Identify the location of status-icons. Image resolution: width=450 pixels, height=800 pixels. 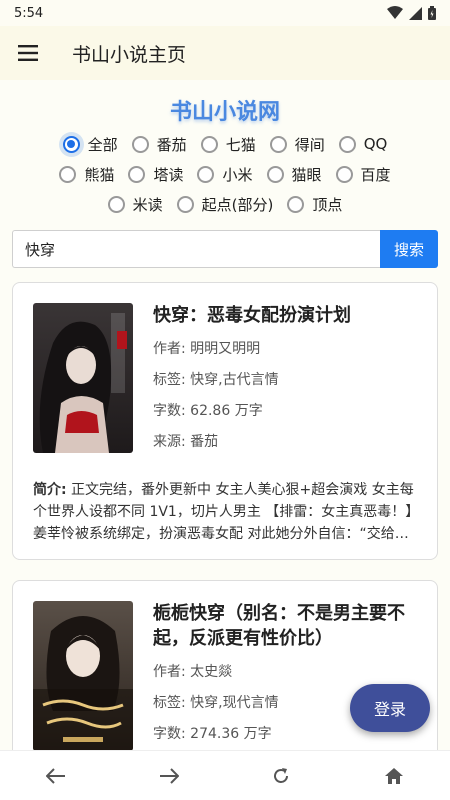
(411, 13).